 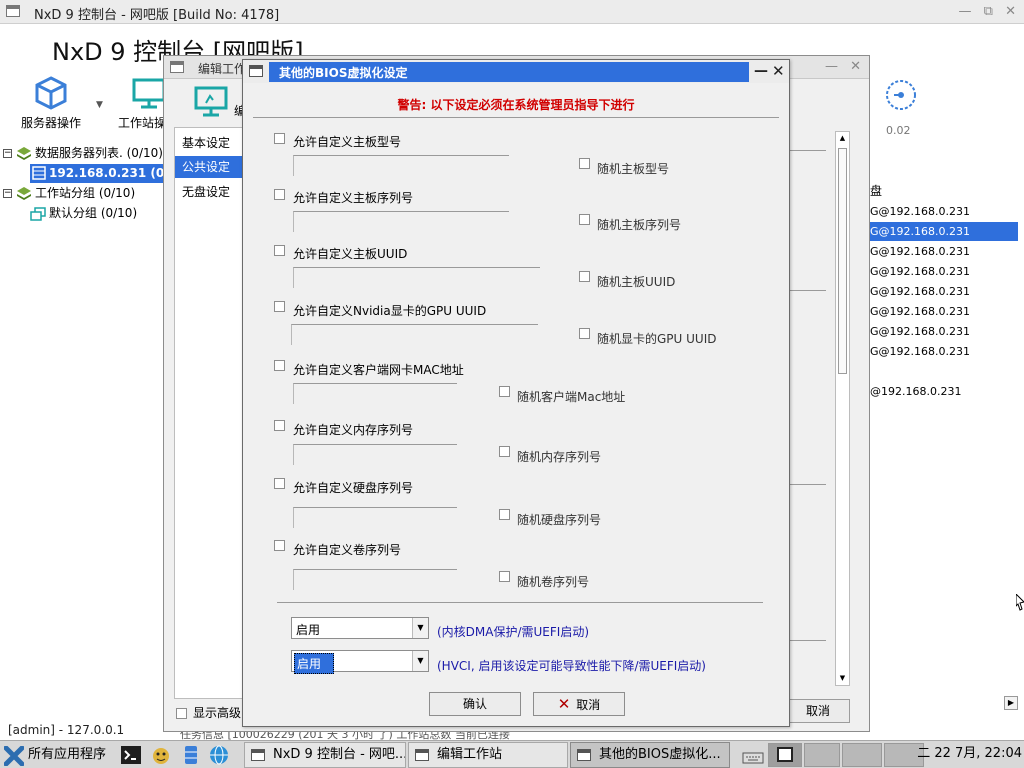 What do you see at coordinates (99, 153) in the screenshot?
I see `tree-label-servers: 数据服务器列表. (0/10)` at bounding box center [99, 153].